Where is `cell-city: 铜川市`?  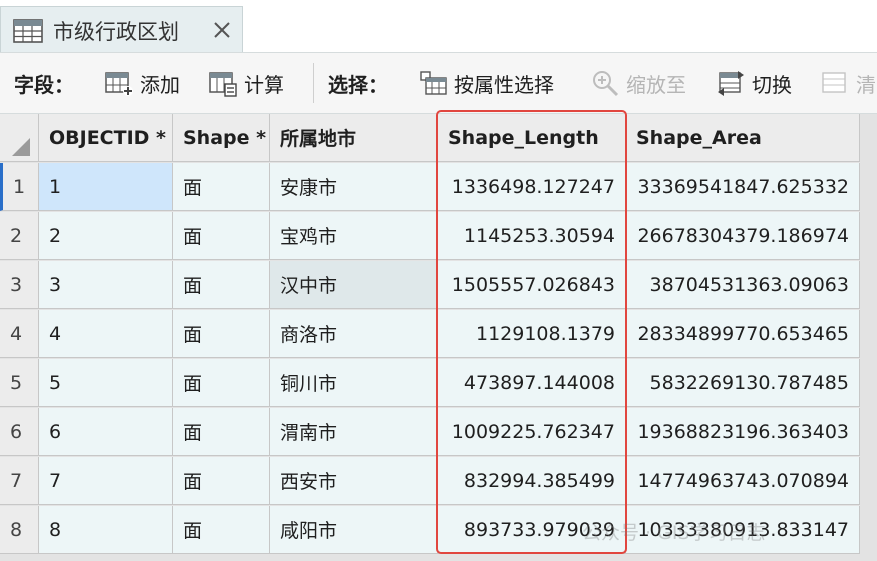
cell-city: 铜川市 is located at coordinates (354, 383).